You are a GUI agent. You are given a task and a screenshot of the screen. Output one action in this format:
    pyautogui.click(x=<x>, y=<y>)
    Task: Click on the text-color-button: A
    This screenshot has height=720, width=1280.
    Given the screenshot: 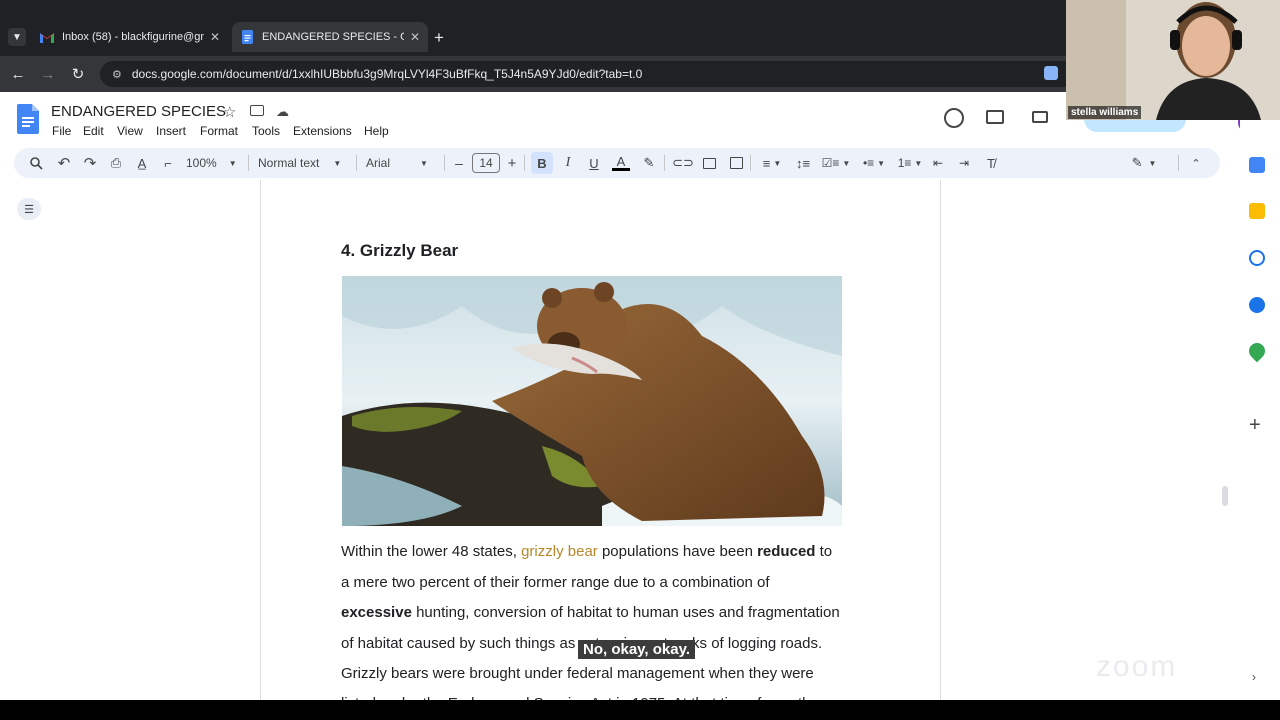 What is the action you would take?
    pyautogui.click(x=621, y=162)
    